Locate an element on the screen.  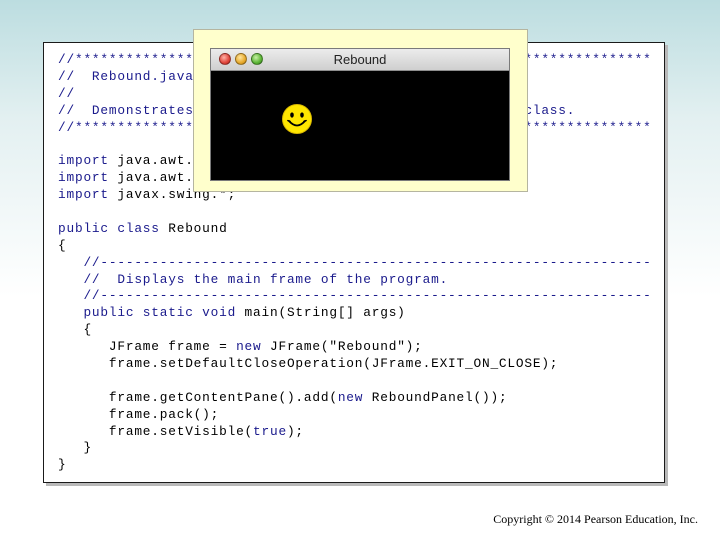
code-text: Rebound is located at coordinates (193, 228).